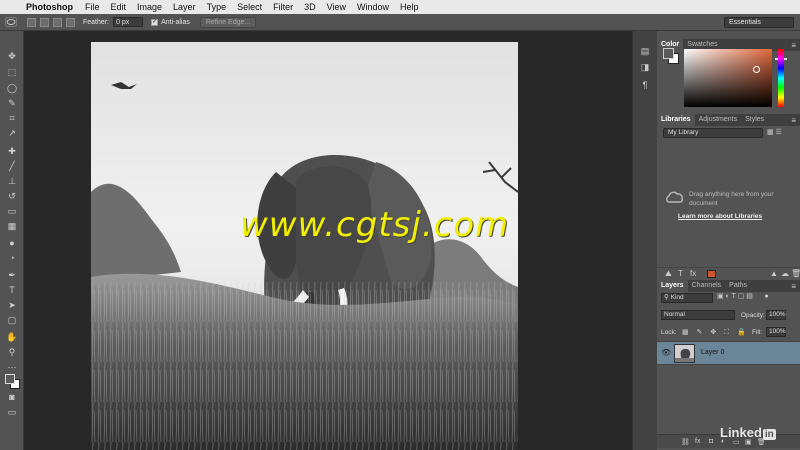  I want to click on new-selection-icon, so click(31, 22).